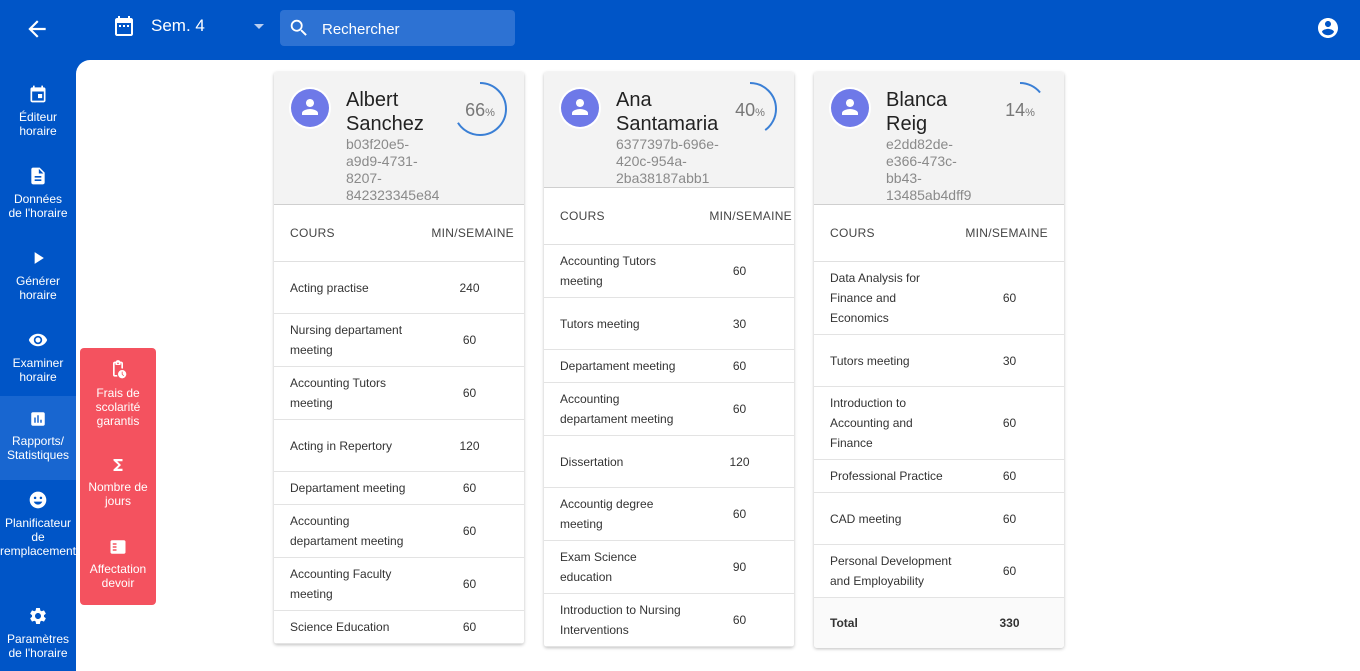 The width and height of the screenshot is (1360, 671). What do you see at coordinates (118, 394) in the screenshot?
I see `submenu-item-guaranteed-tuition: Frais de scolarité garantis` at bounding box center [118, 394].